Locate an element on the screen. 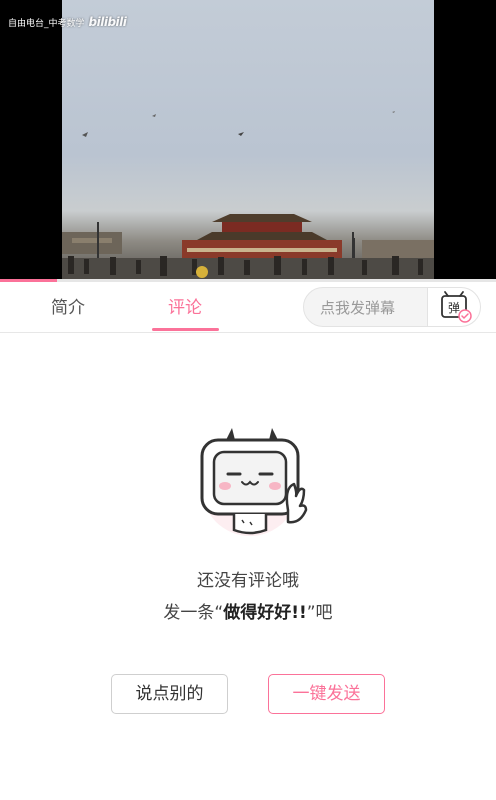 The height and width of the screenshot is (800, 496). danmaku-input is located at coordinates (375, 307).